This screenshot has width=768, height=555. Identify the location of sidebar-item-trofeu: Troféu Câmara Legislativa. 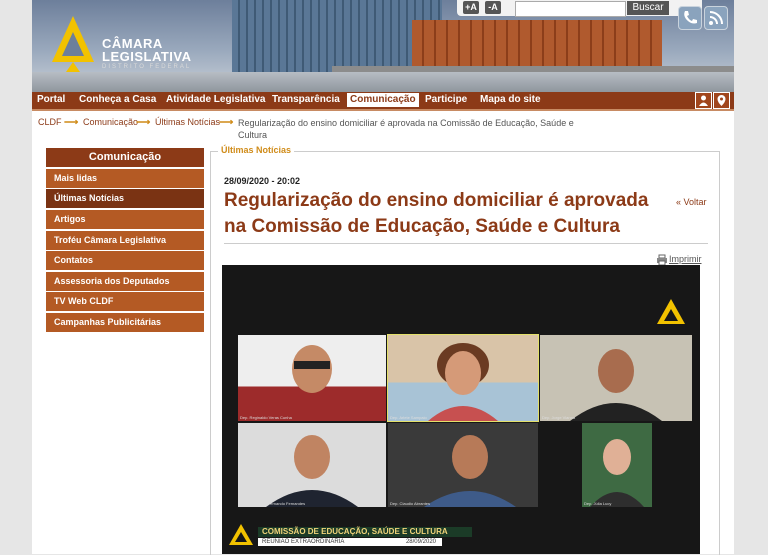
(125, 240).